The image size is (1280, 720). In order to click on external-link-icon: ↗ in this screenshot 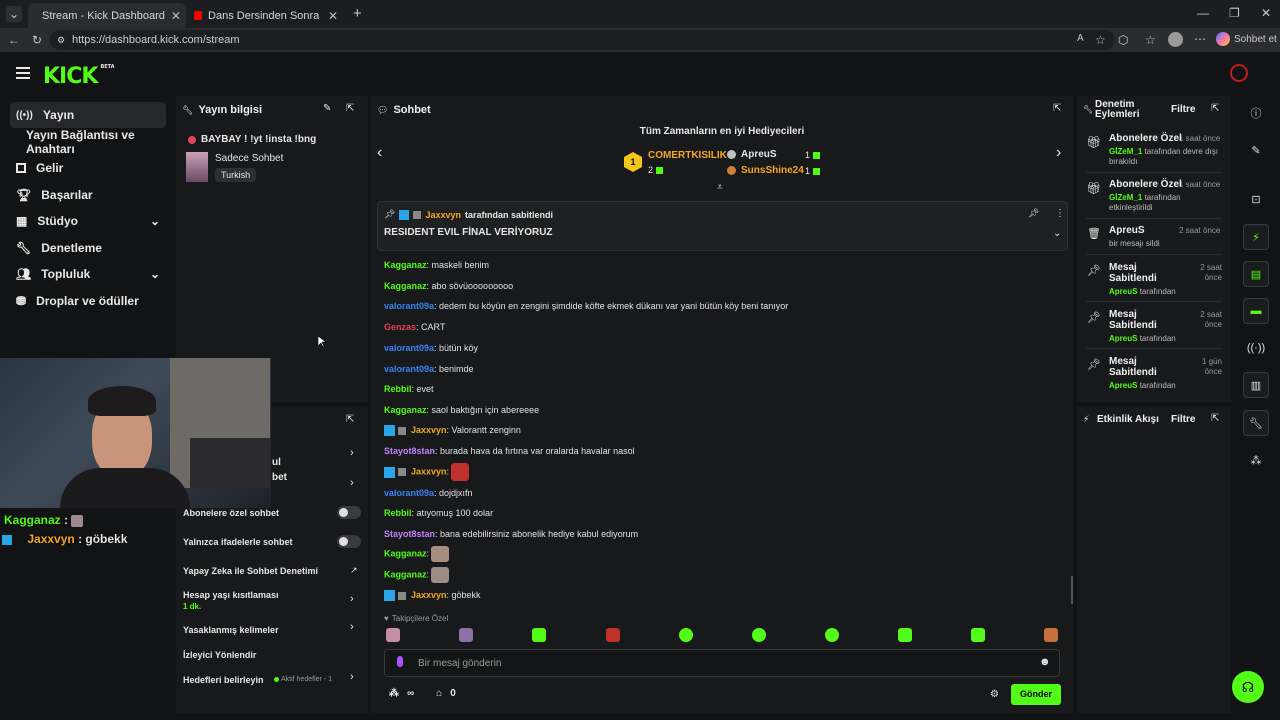, I will do `click(354, 570)`.